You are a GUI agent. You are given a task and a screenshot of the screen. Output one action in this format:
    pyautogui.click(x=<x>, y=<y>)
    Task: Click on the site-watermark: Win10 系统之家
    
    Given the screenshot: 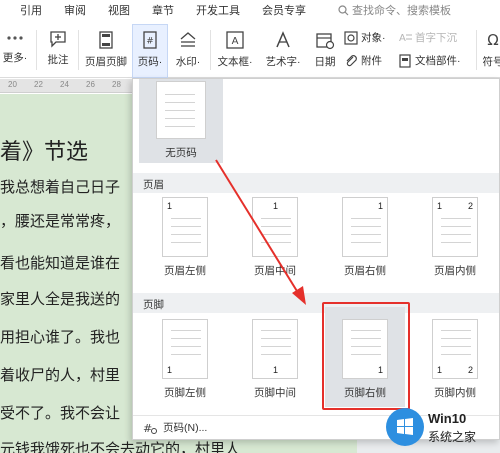 What is the action you would take?
    pyautogui.click(x=443, y=430)
    